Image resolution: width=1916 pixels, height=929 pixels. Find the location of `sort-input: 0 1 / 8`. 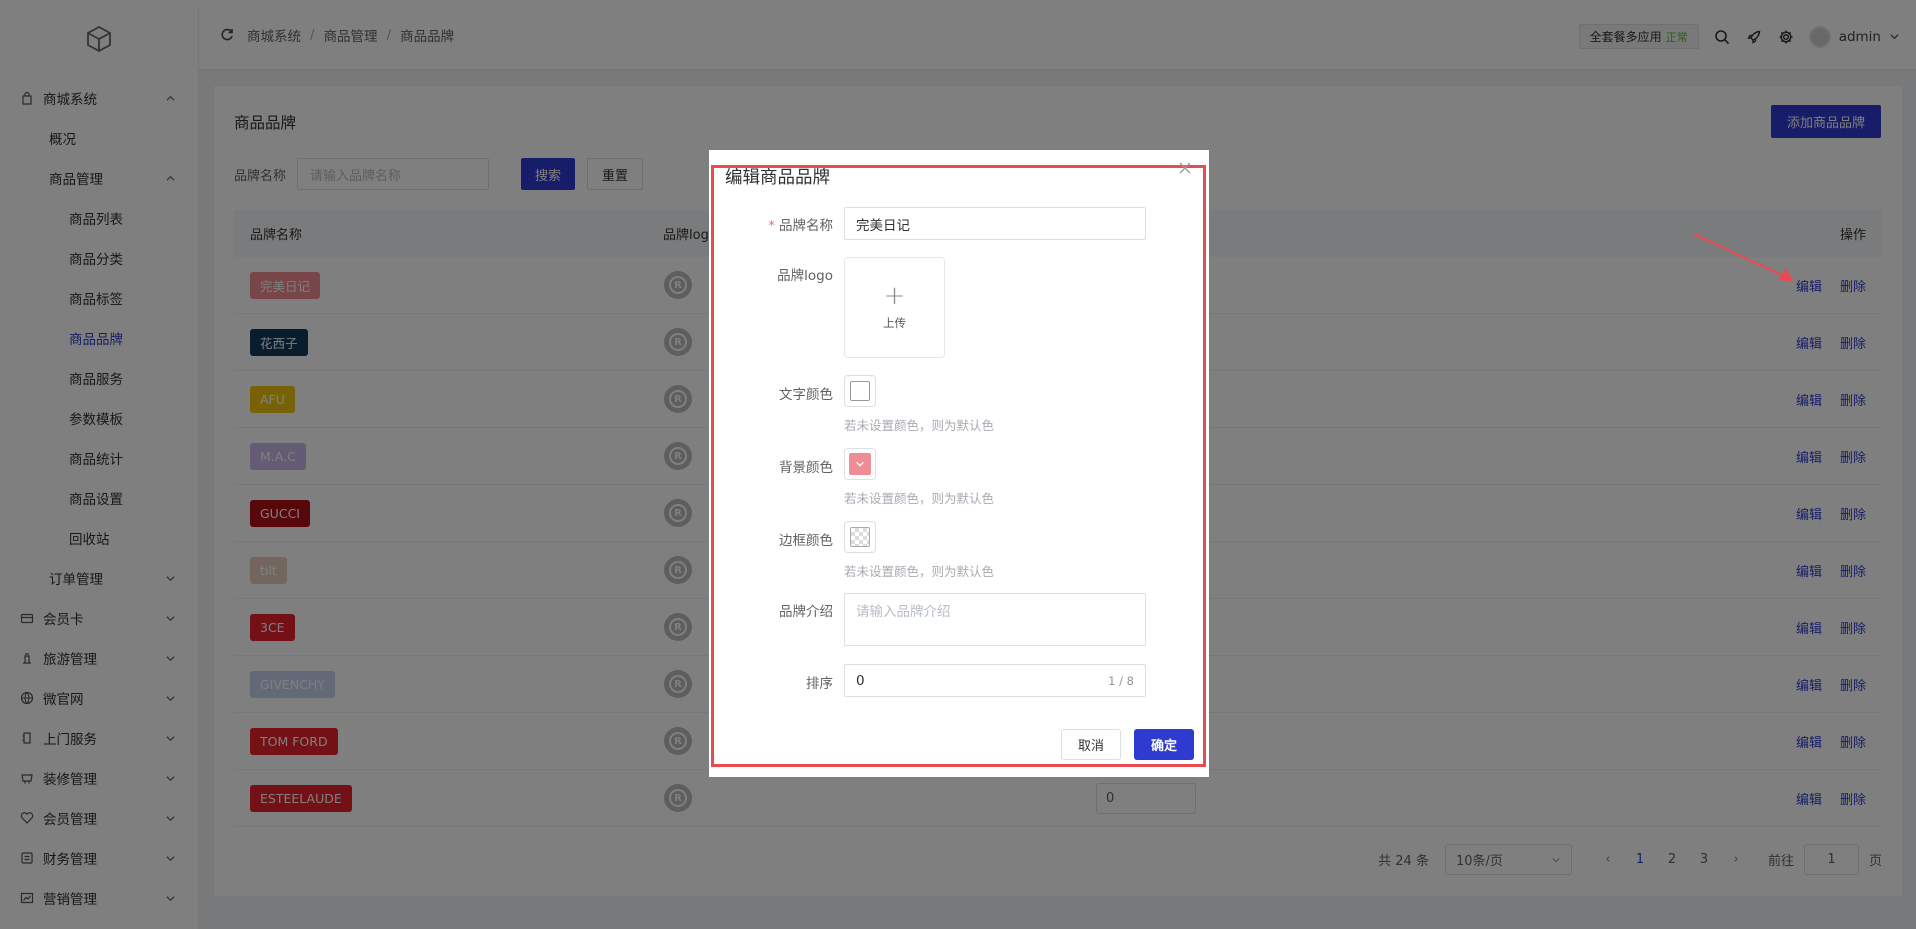

sort-input: 0 1 / 8 is located at coordinates (995, 680).